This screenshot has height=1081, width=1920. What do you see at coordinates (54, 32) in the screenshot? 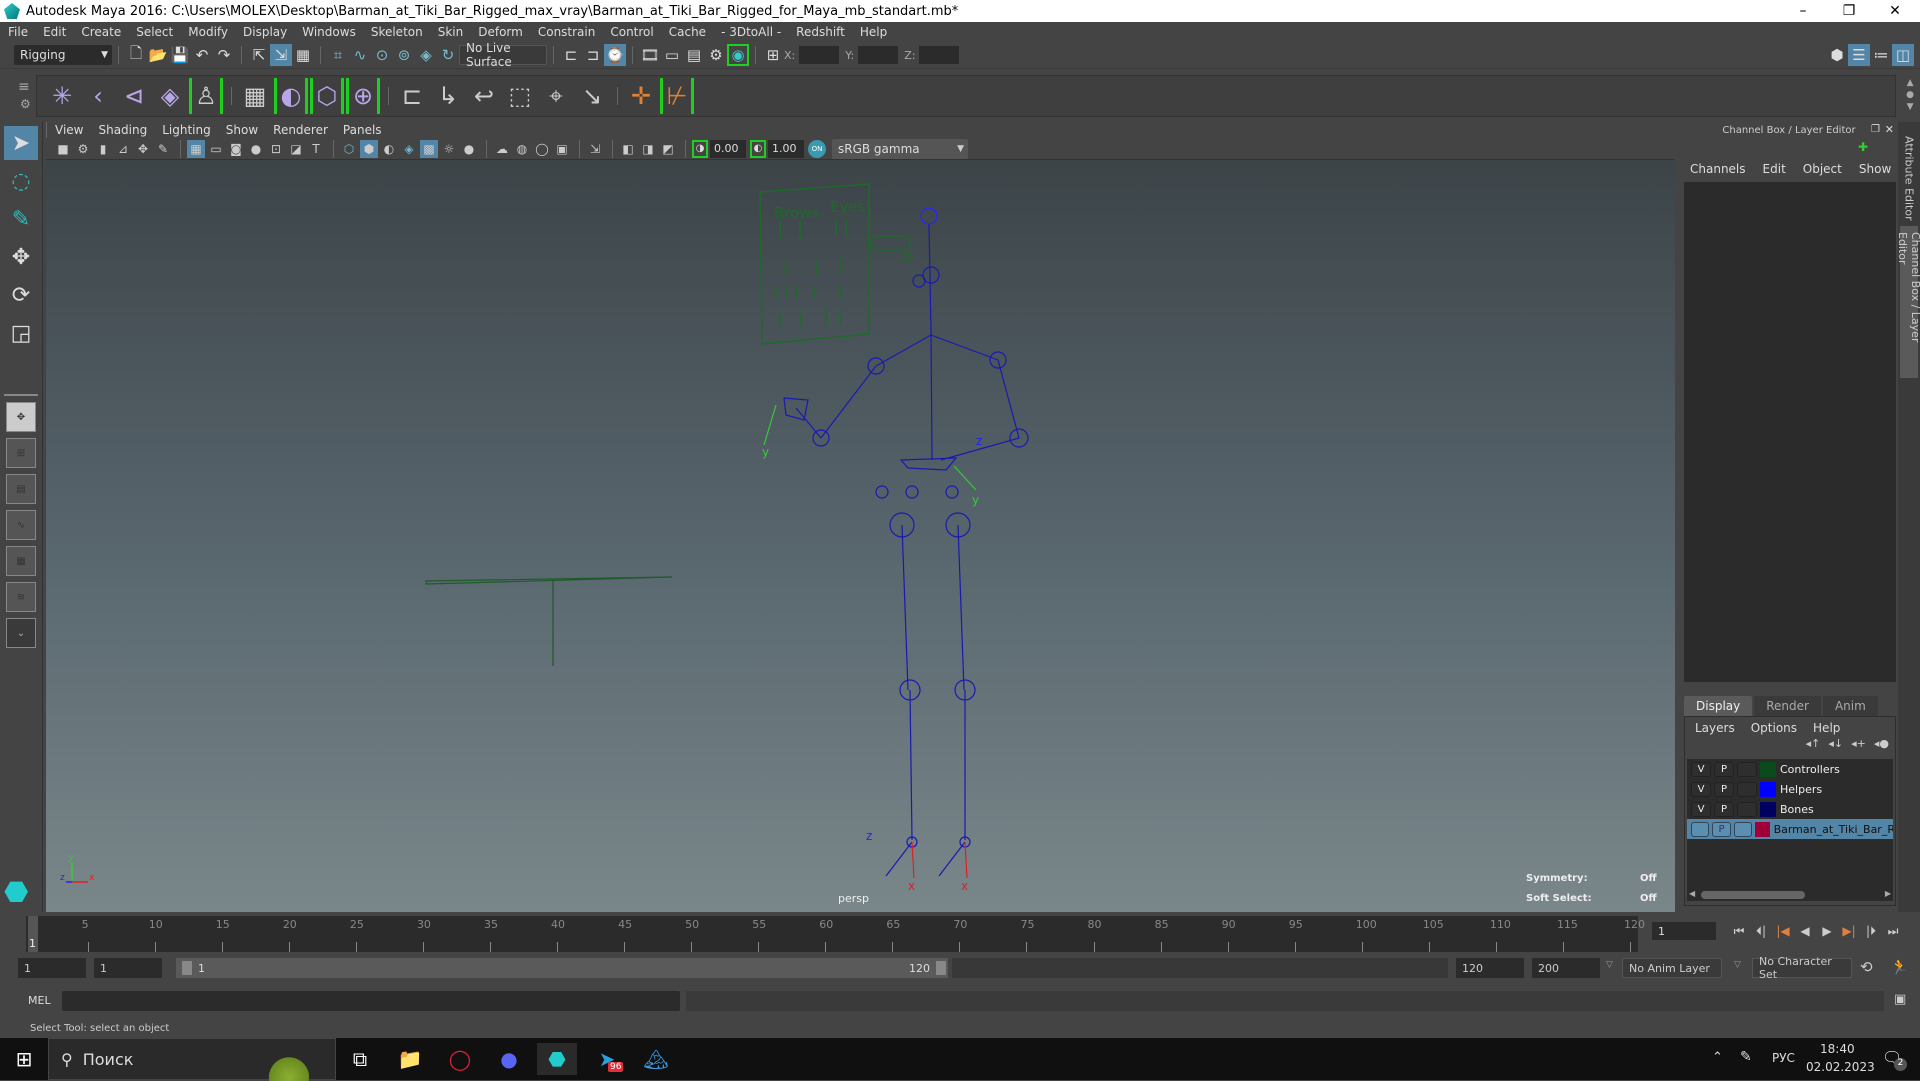
I see `menu-edit: Edit` at bounding box center [54, 32].